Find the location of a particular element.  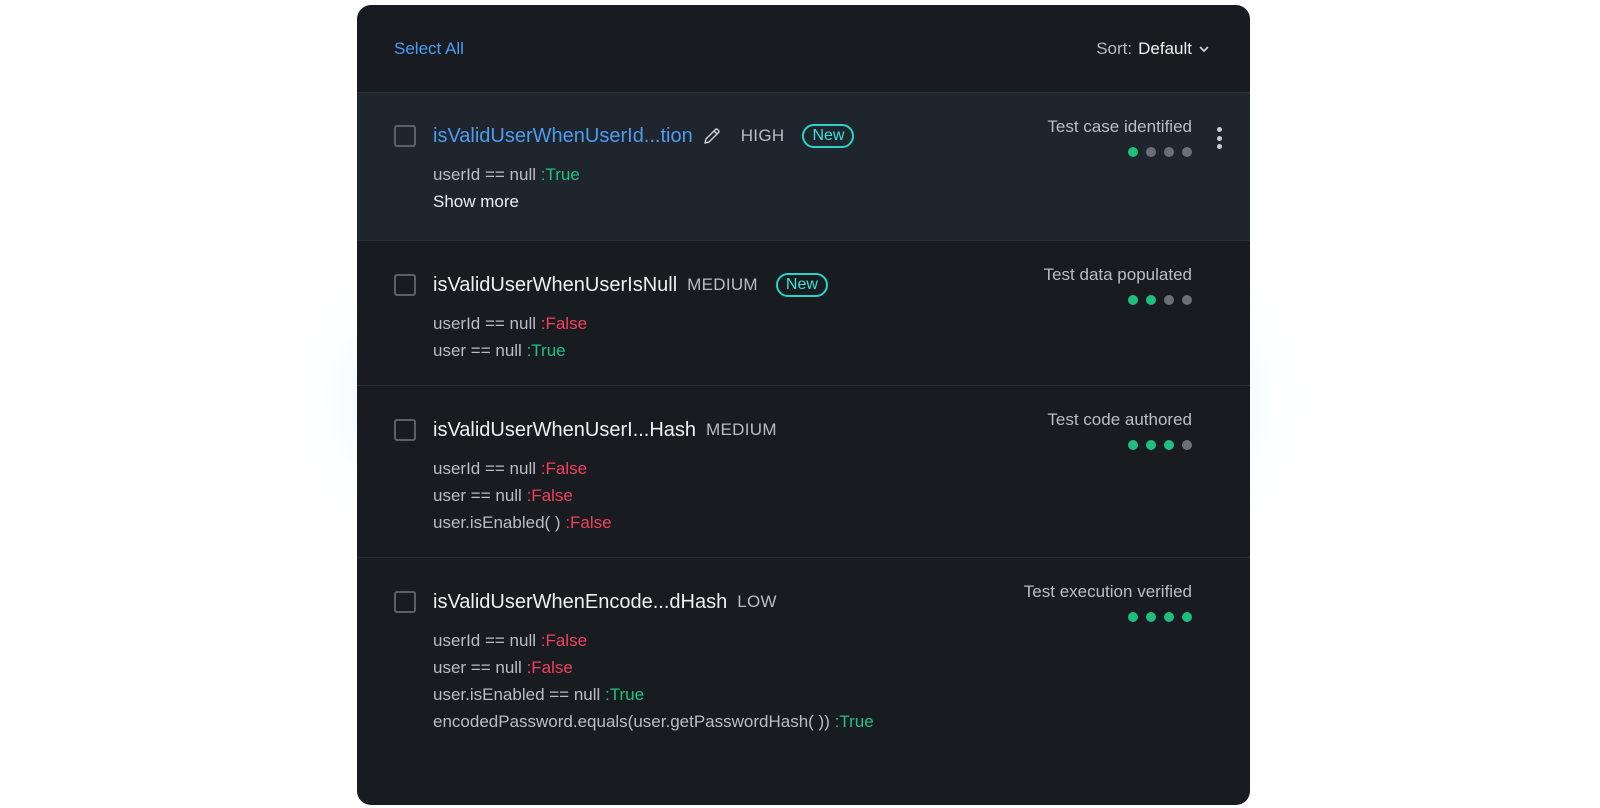

sort-label: Sort: is located at coordinates (1114, 48).